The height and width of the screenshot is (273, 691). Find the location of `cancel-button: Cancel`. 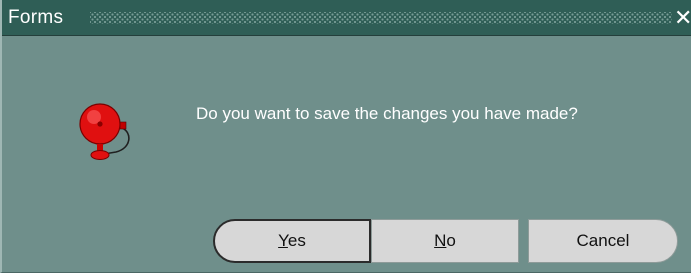

cancel-button: Cancel is located at coordinates (603, 241).